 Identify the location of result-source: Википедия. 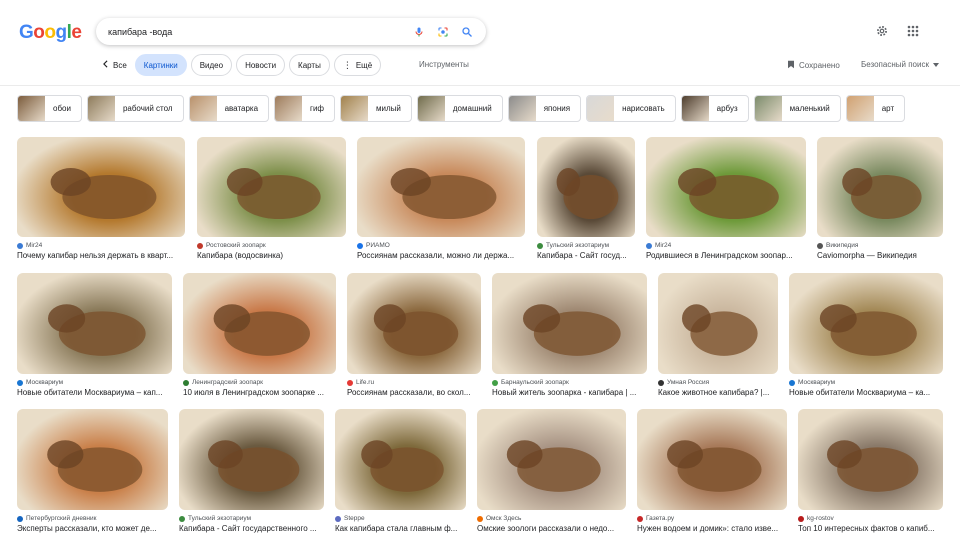
(880, 245).